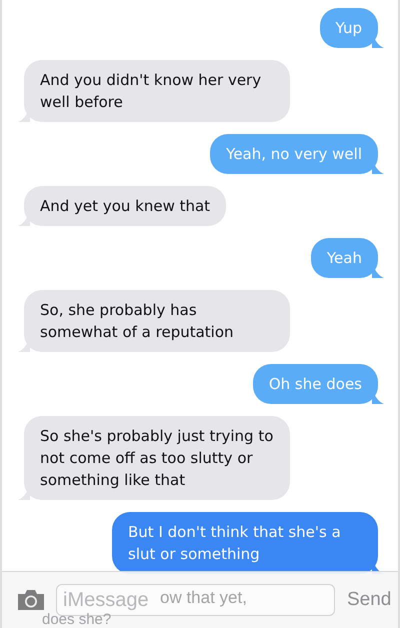  Describe the element at coordinates (157, 91) in the screenshot. I see `message-bubble: And you didn't know her very well before` at that location.